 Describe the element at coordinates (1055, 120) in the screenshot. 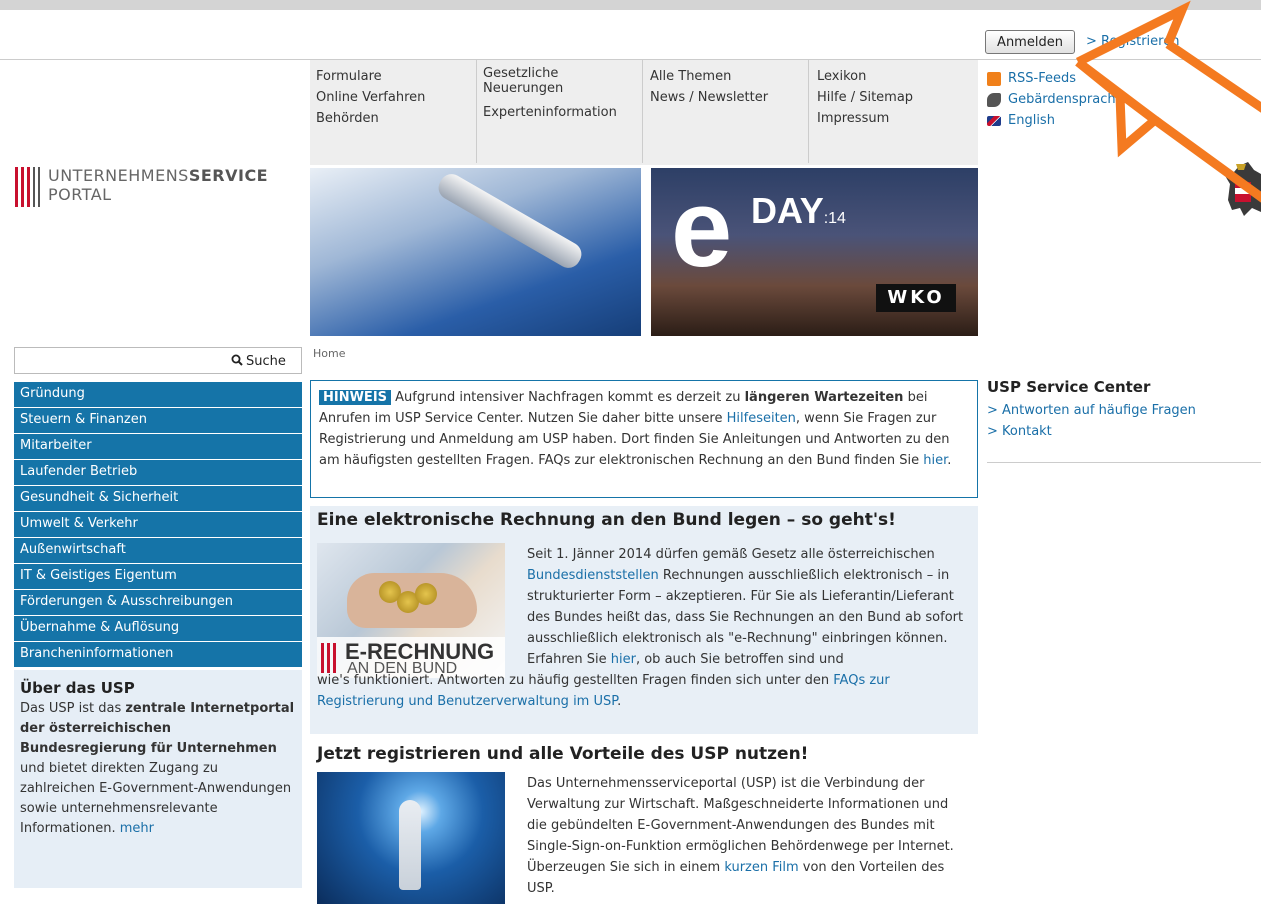

I see `english-link: English` at that location.